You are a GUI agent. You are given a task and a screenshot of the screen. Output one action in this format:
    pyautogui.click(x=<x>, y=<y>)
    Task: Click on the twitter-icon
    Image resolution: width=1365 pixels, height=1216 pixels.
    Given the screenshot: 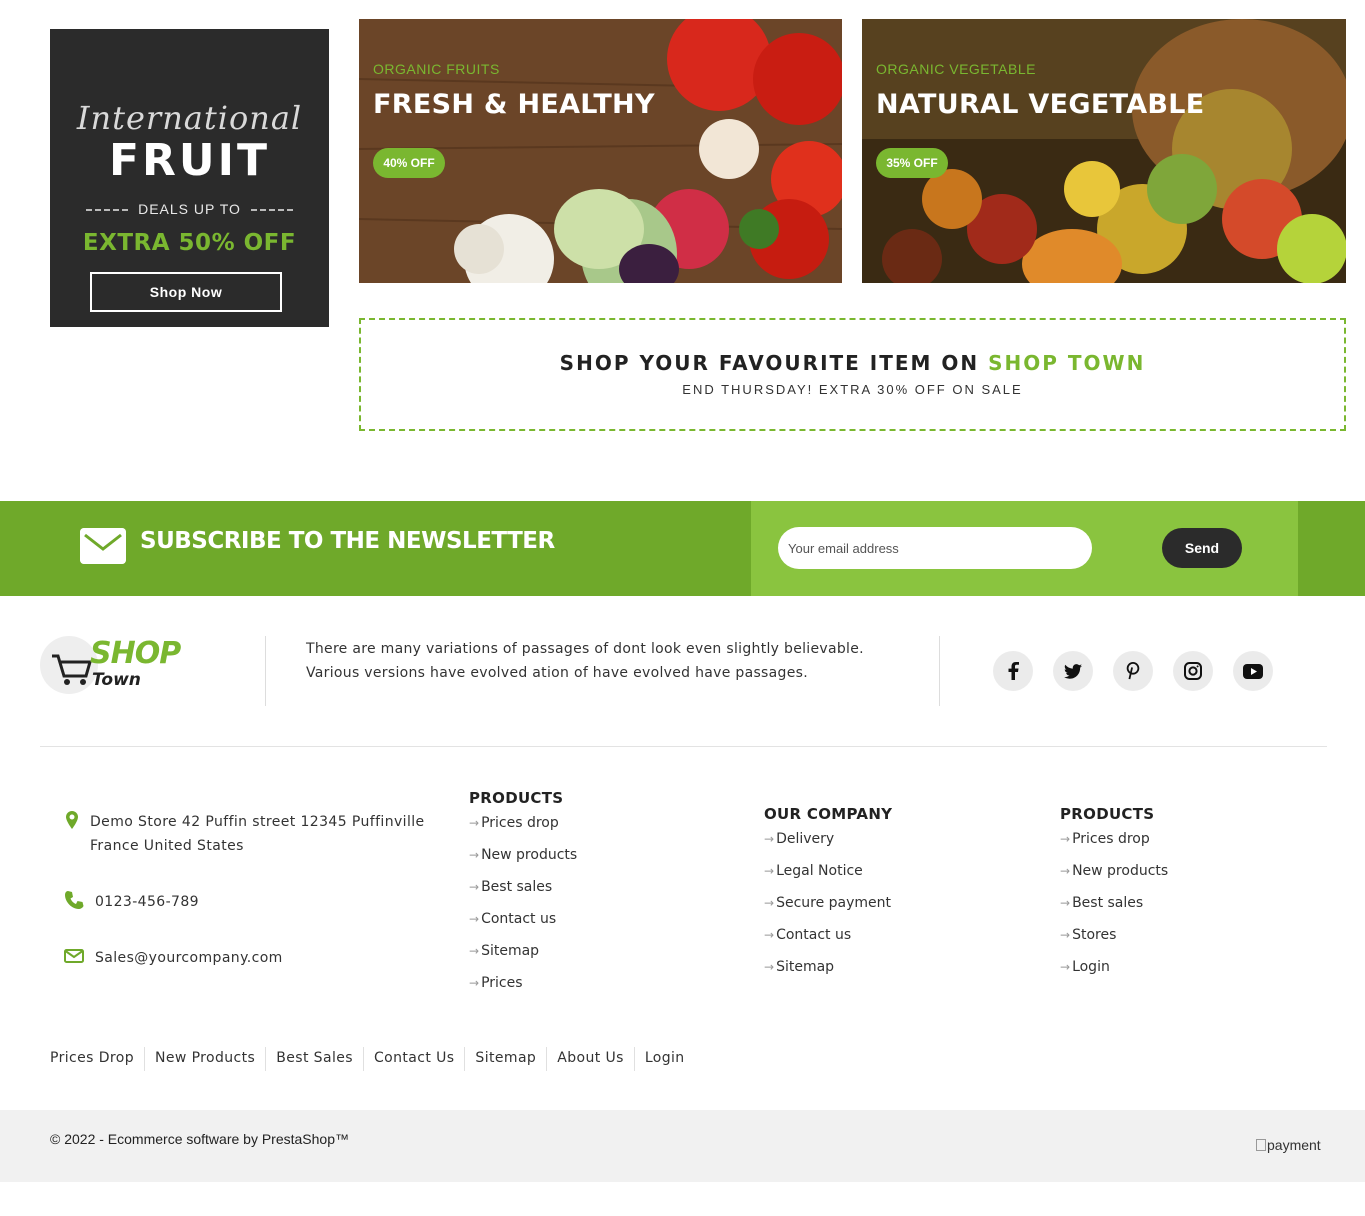 What is the action you would take?
    pyautogui.click(x=1073, y=671)
    